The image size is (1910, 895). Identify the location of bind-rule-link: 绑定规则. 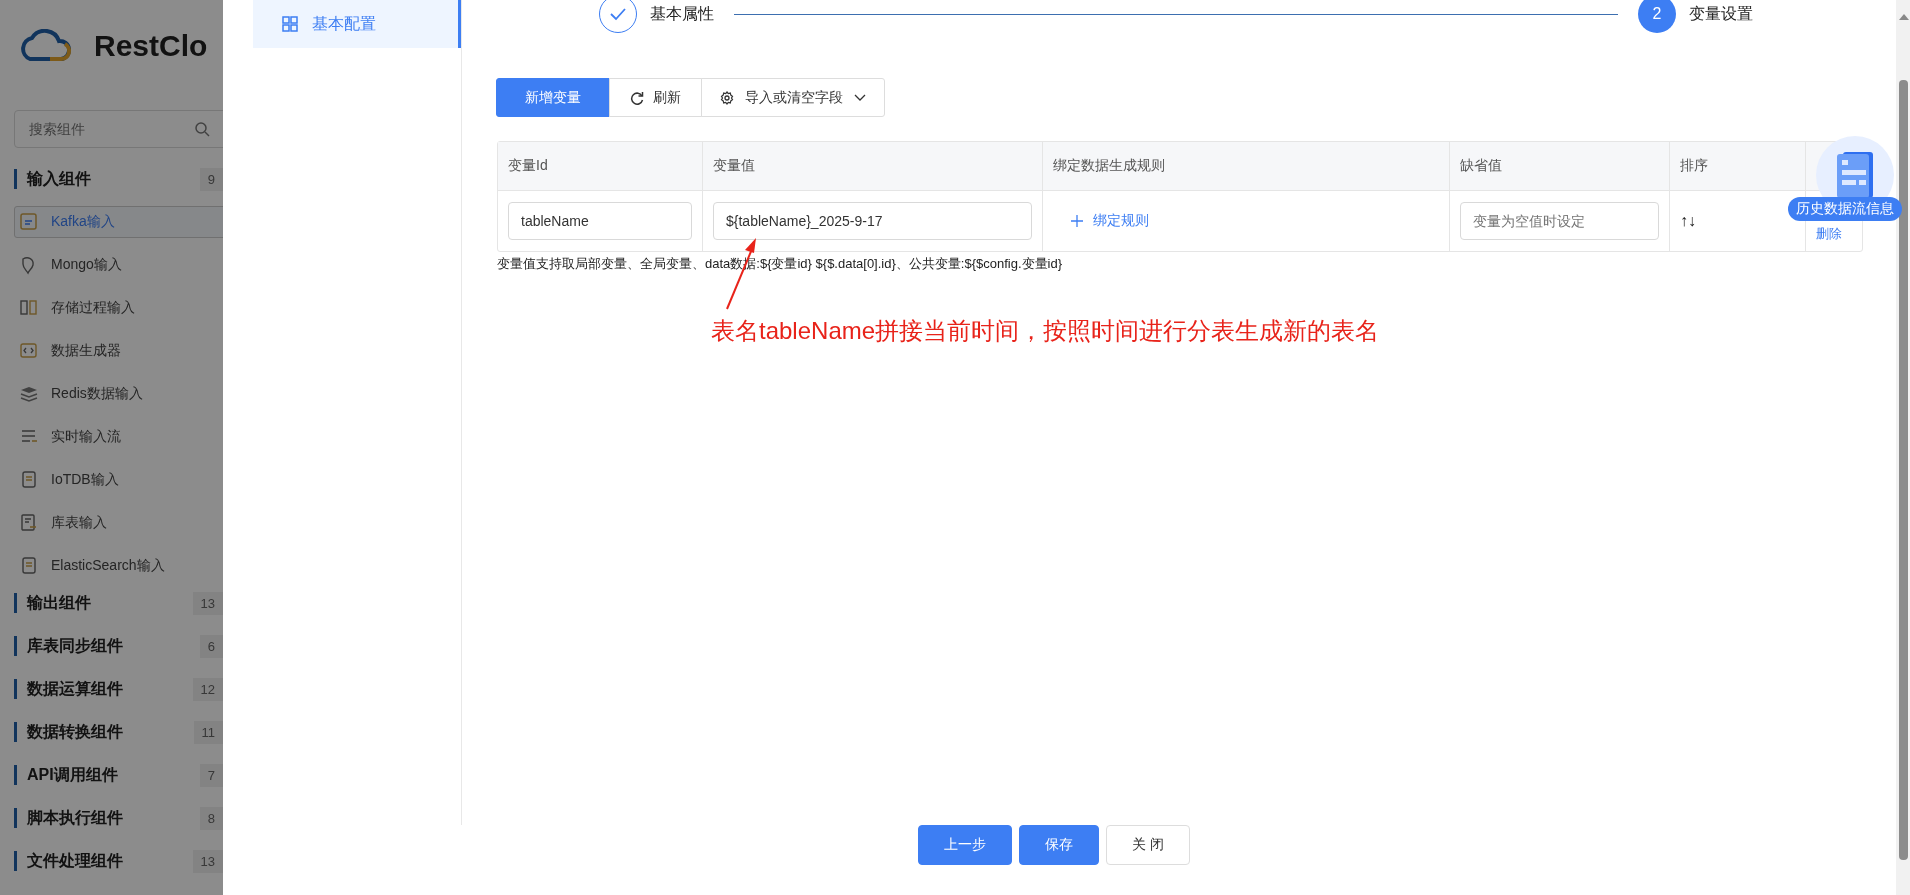
(1101, 221).